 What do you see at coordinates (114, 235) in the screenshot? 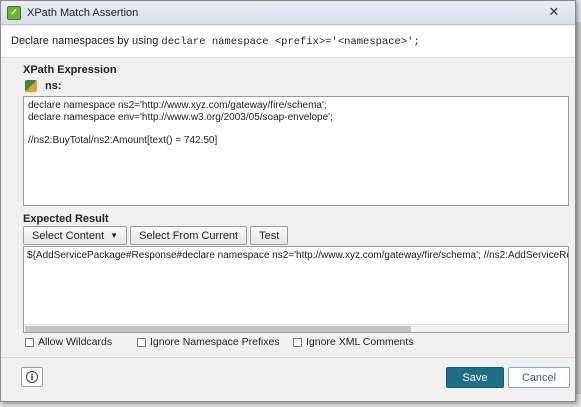
I see `chevron-down-icon: ▼` at bounding box center [114, 235].